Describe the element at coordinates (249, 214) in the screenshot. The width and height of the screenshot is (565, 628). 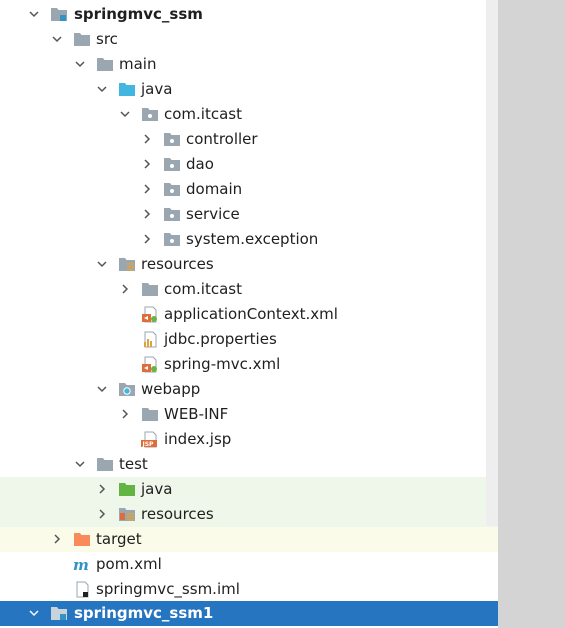
I see `tree-row-service: service` at that location.